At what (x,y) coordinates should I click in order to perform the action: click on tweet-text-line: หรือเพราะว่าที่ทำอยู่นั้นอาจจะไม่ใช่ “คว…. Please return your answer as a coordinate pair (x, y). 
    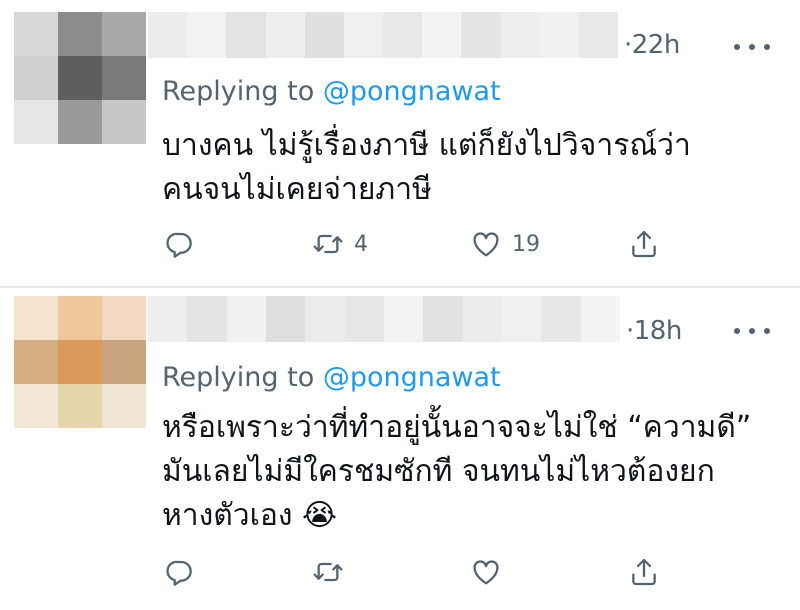
    Looking at the image, I should click on (457, 427).